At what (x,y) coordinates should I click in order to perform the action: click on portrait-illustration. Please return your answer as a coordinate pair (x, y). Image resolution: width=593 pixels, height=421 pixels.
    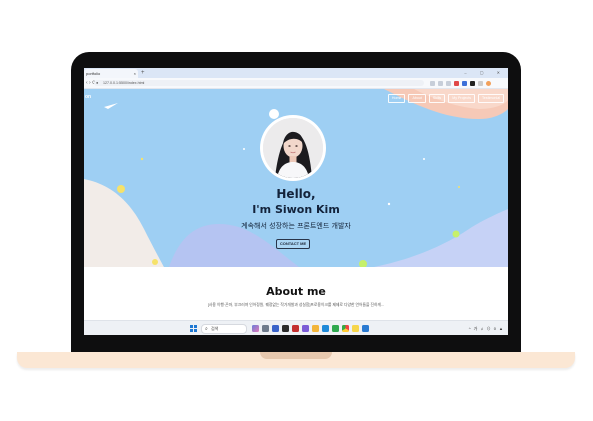
    Looking at the image, I should click on (293, 148).